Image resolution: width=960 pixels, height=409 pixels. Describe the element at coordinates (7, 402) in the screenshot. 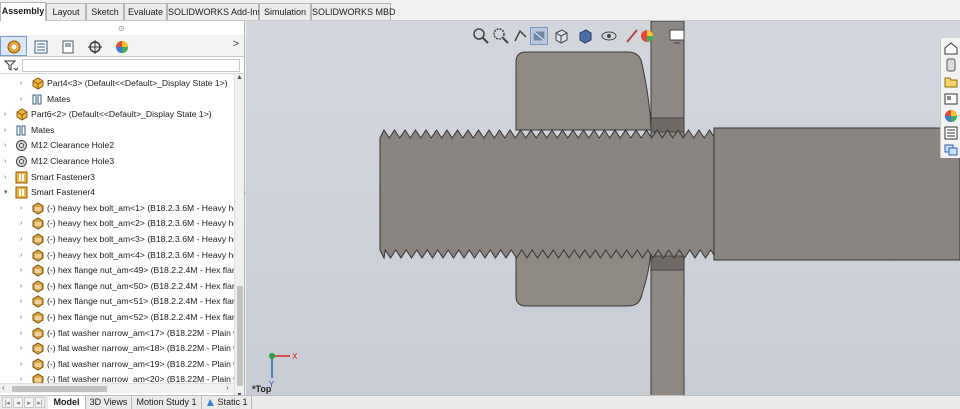

I see `first-tab-arrow: |◂` at that location.